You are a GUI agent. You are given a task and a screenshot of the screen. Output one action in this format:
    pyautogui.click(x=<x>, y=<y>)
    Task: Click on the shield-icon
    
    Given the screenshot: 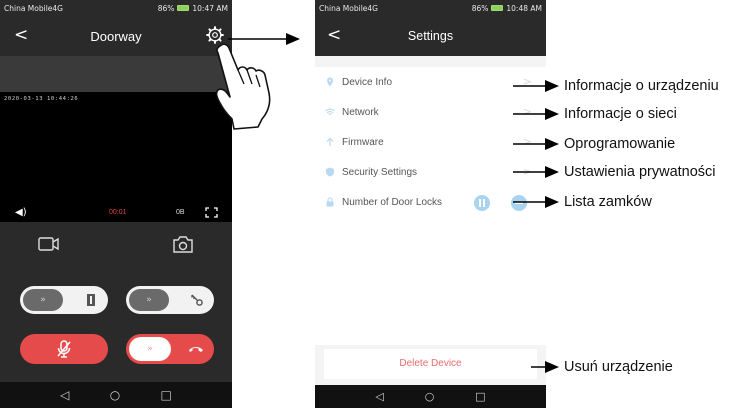 What is the action you would take?
    pyautogui.click(x=330, y=172)
    